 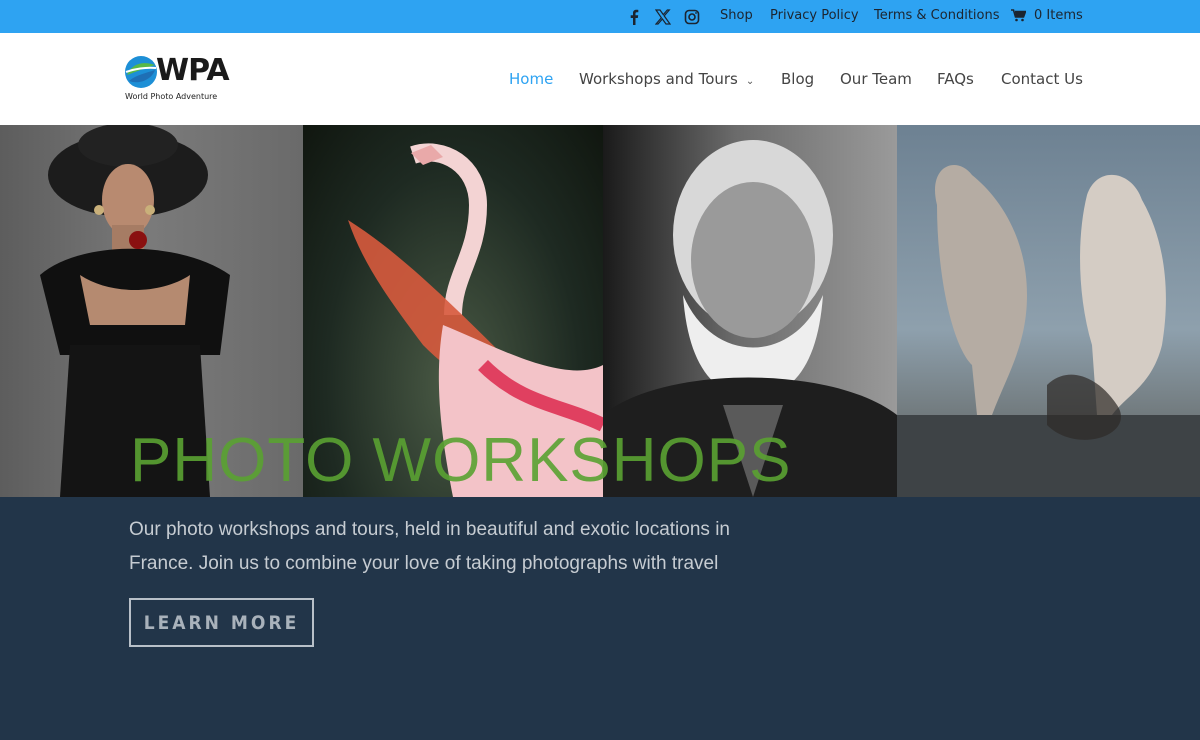 I want to click on nav-workshops-label: Workshops and Tours, so click(x=658, y=79).